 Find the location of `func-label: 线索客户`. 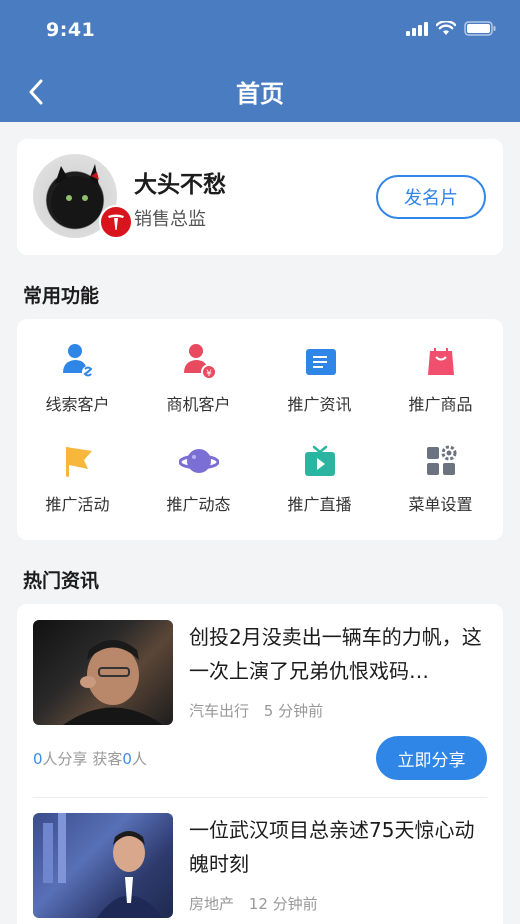

func-label: 线索客户 is located at coordinates (77, 404).